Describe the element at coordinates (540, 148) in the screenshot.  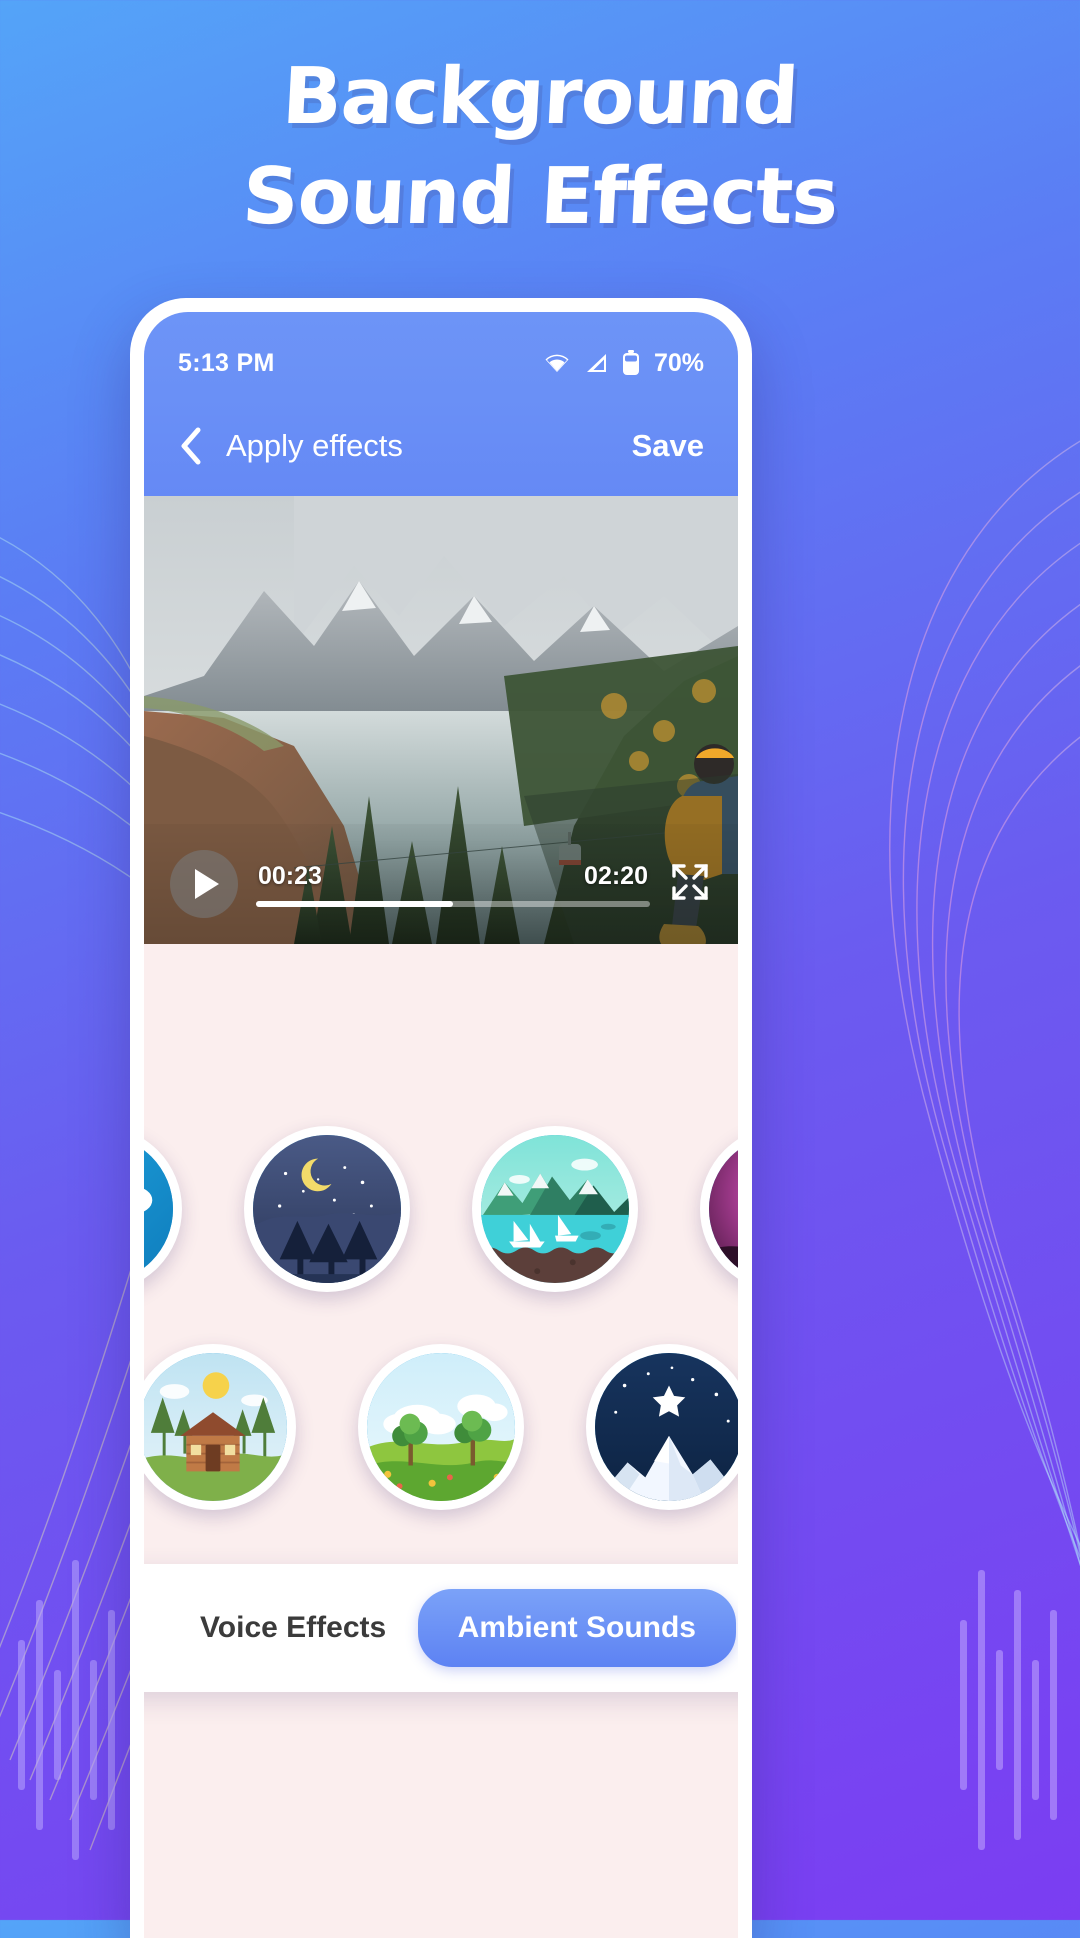
I see `poster-headline: Background Sound Effects` at that location.